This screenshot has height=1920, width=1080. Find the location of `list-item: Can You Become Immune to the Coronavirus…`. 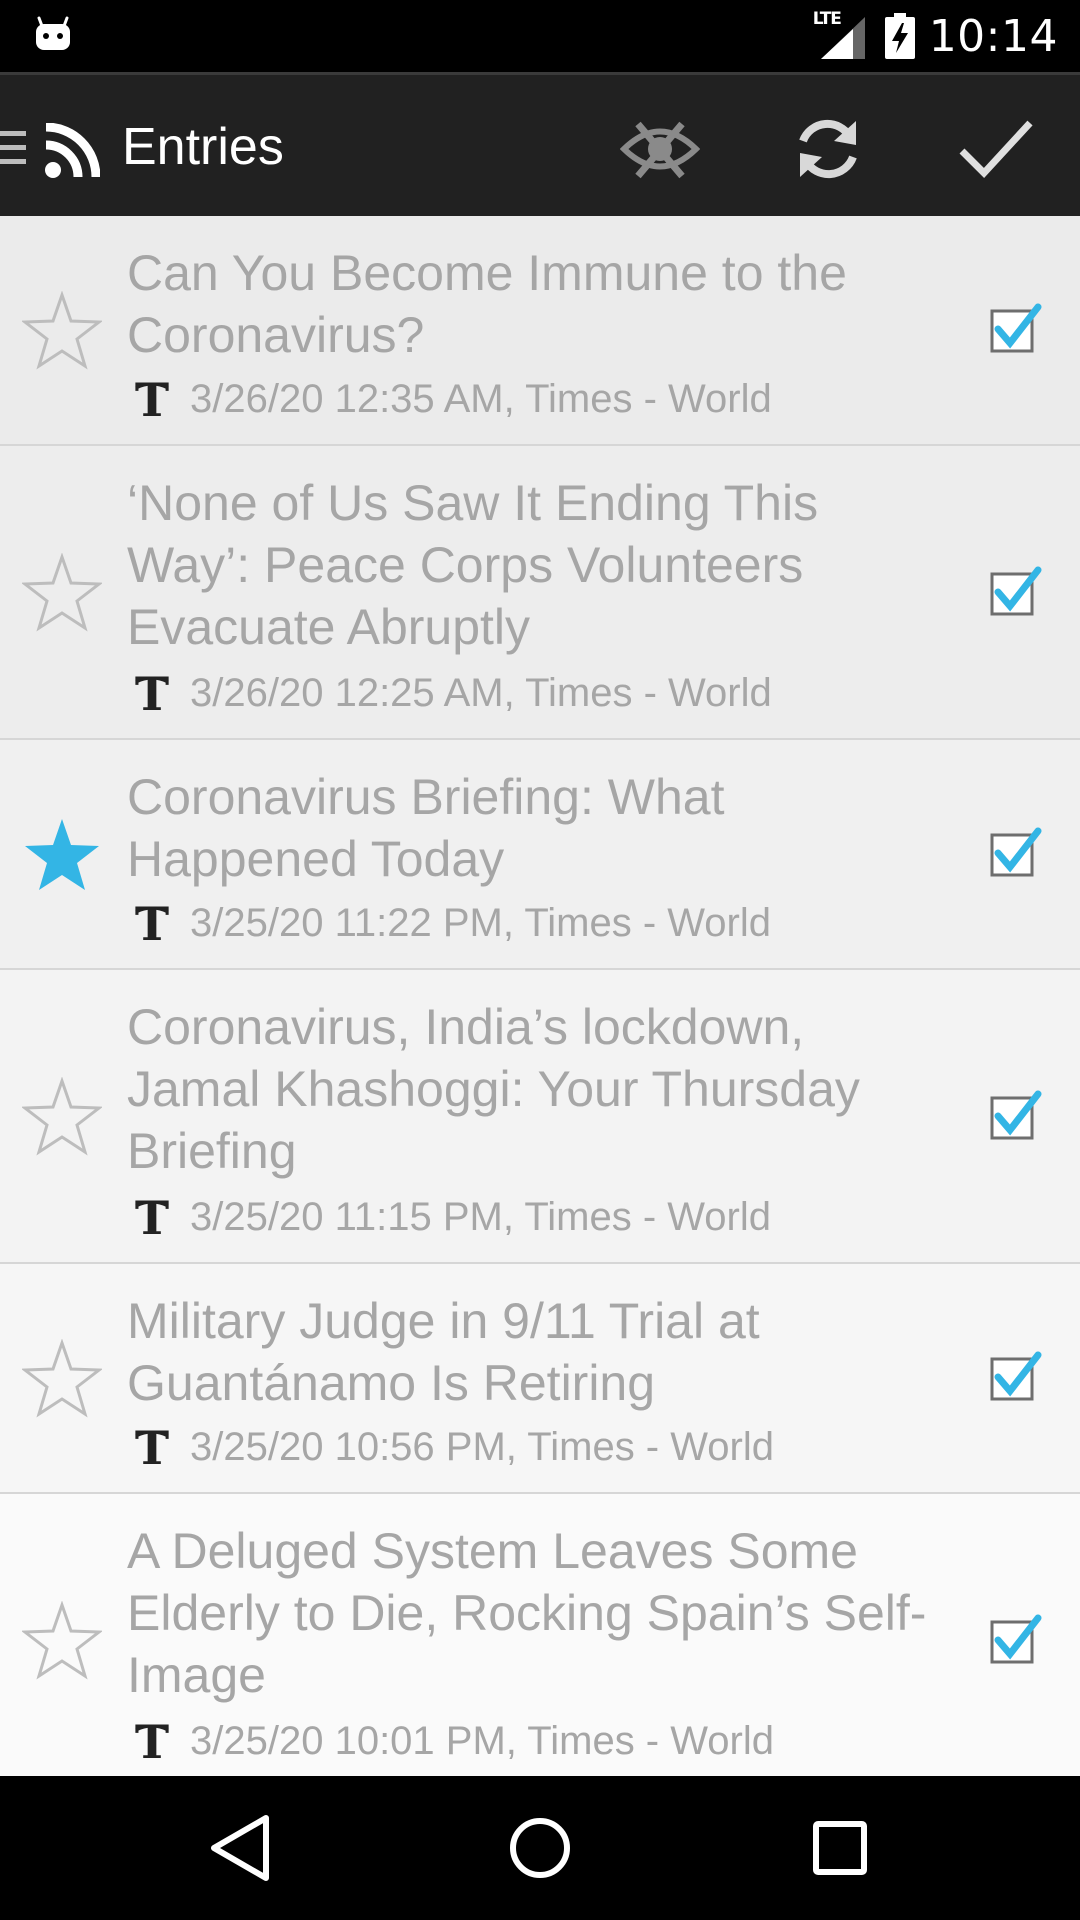

list-item: Can You Become Immune to the Coronavirus… is located at coordinates (540, 331).